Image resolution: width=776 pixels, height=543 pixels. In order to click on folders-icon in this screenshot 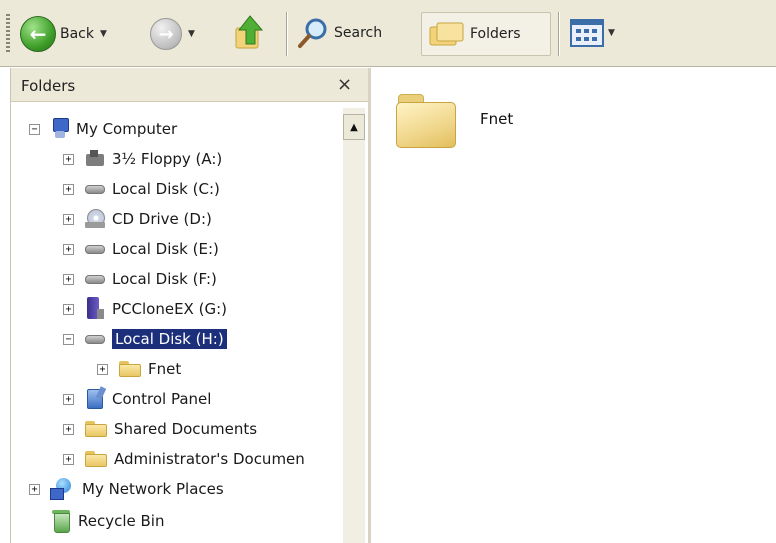, I will do `click(446, 34)`.